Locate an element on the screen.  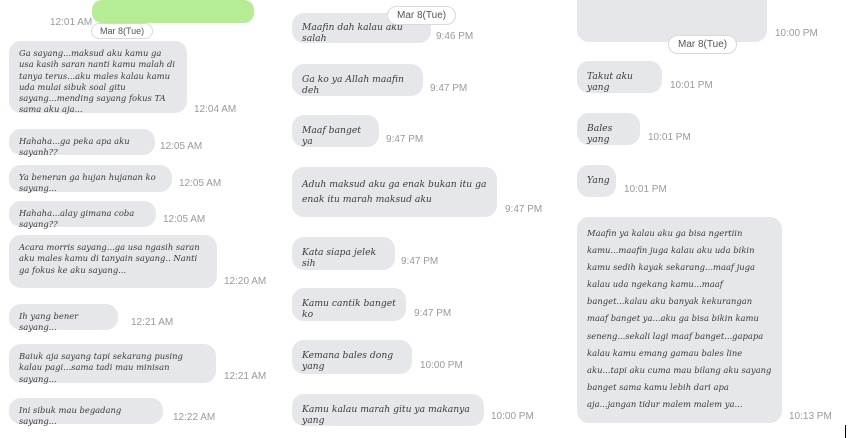
message-bubble: Hahaha...ga peka apa aku sayanh?? is located at coordinates (82, 143).